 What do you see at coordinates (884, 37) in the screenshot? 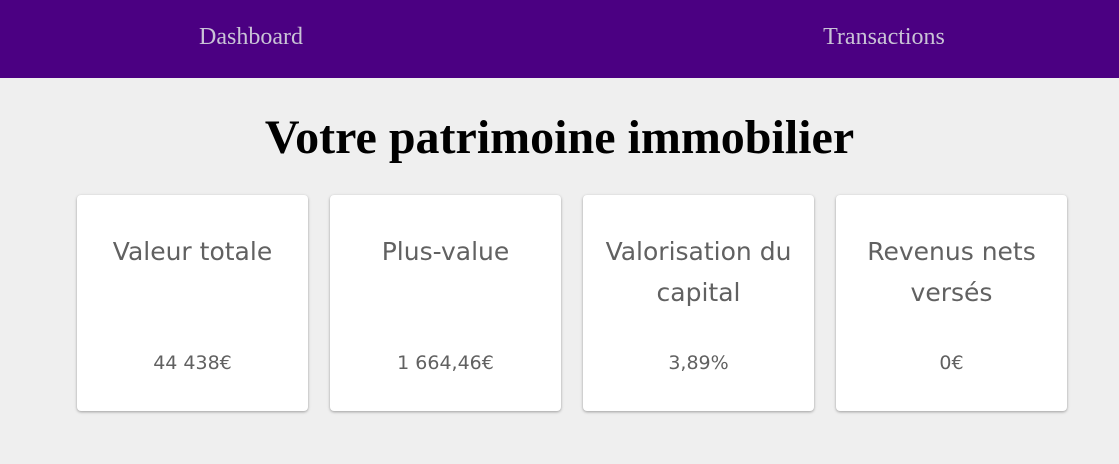
I see `nav-link-transactions: Transactions` at bounding box center [884, 37].